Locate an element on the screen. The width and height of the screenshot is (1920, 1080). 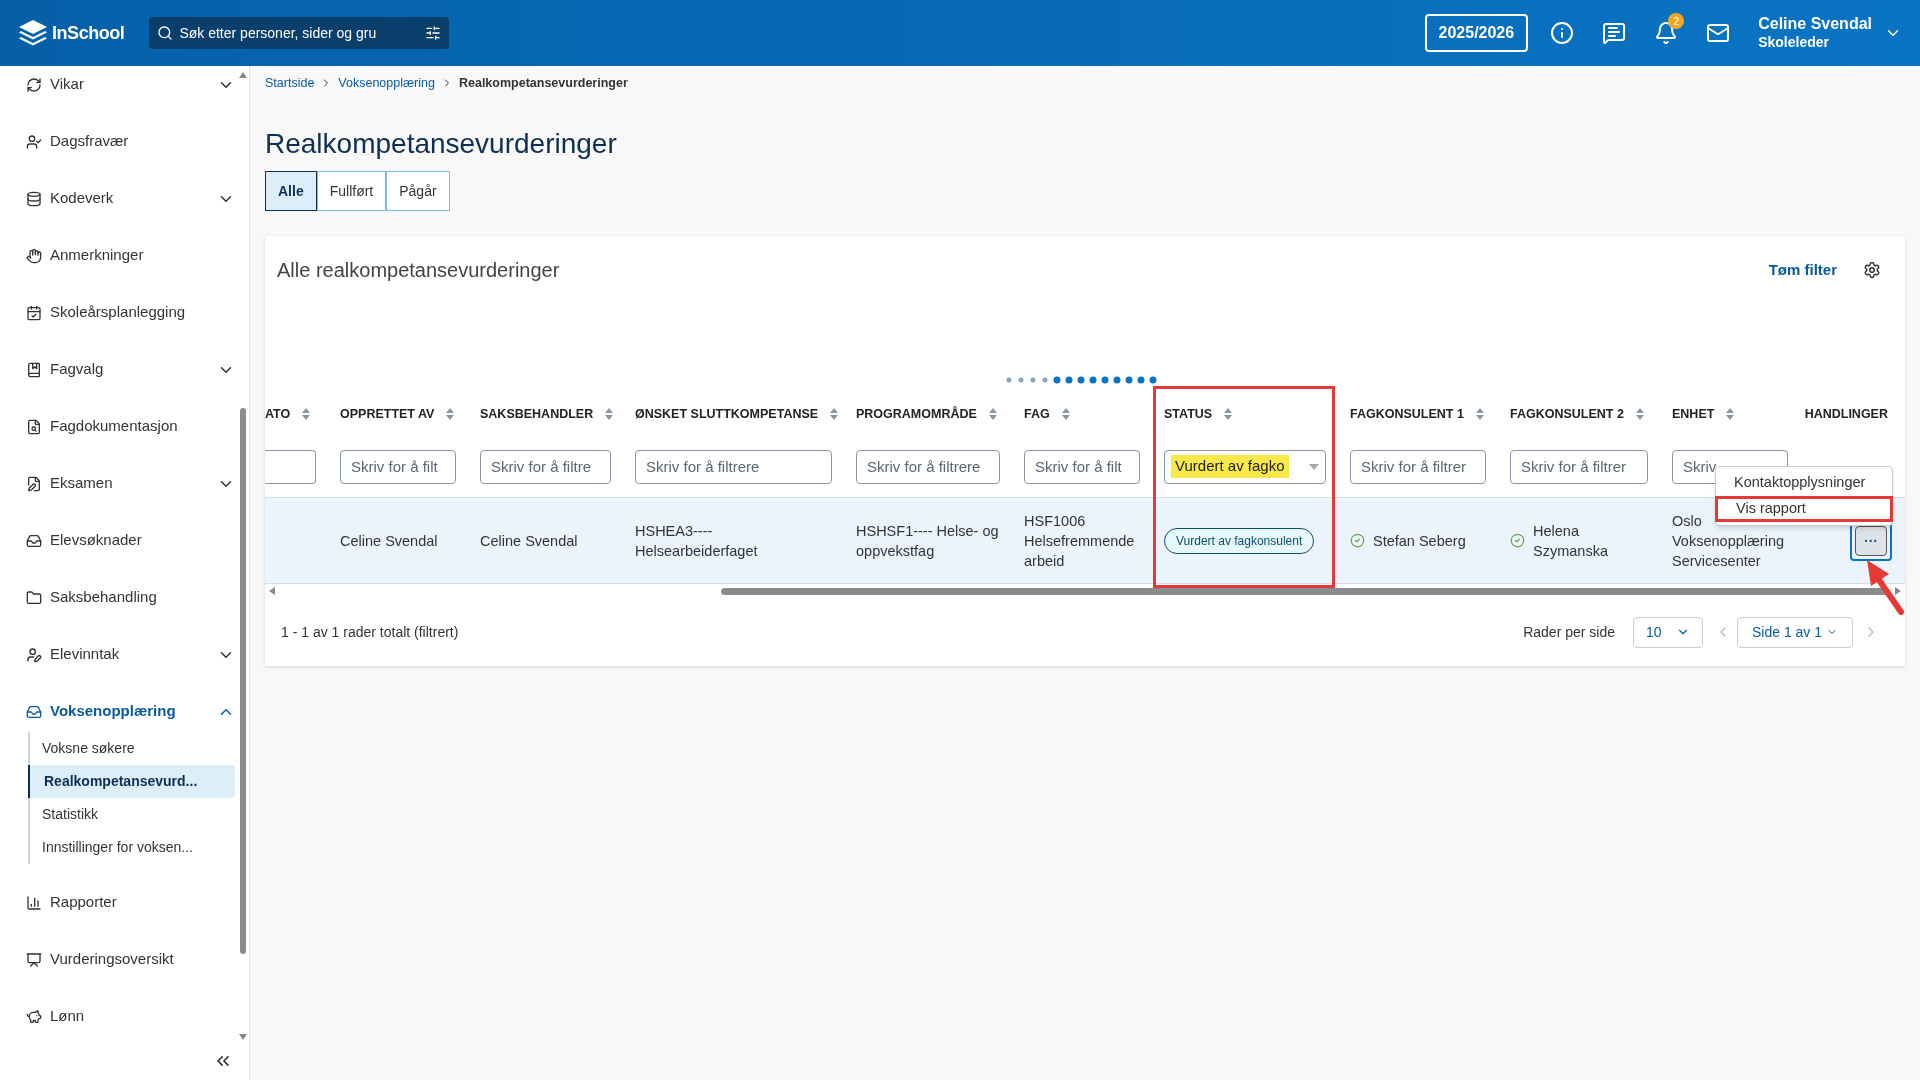
rows-summary: 1 - 1 av 1 rader totalt (filtrert) is located at coordinates (370, 632).